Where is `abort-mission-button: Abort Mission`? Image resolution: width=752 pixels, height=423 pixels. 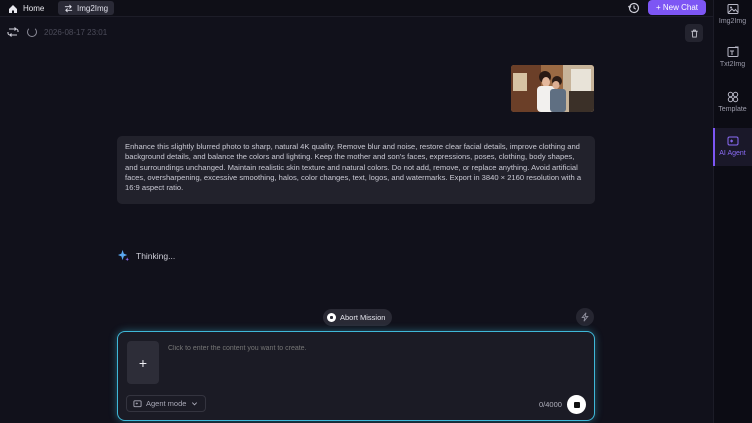 abort-mission-button: Abort Mission is located at coordinates (358, 317).